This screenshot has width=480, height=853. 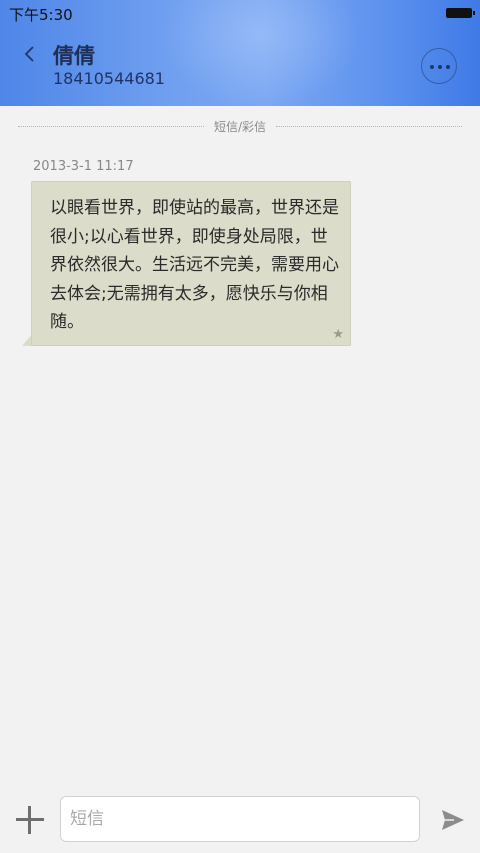 I want to click on message-type-divider: 短信/彩信, so click(x=240, y=126).